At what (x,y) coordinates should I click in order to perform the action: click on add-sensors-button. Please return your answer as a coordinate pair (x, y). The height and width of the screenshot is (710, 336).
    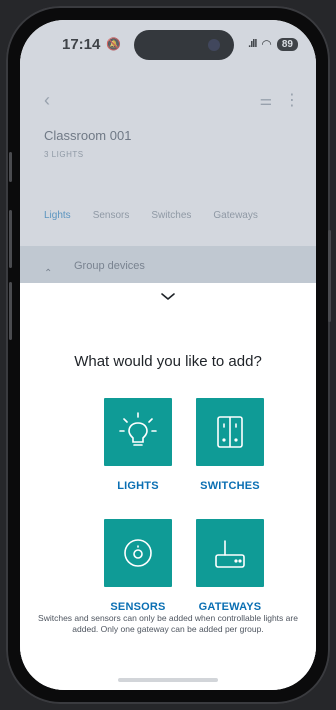
    Looking at the image, I should click on (138, 553).